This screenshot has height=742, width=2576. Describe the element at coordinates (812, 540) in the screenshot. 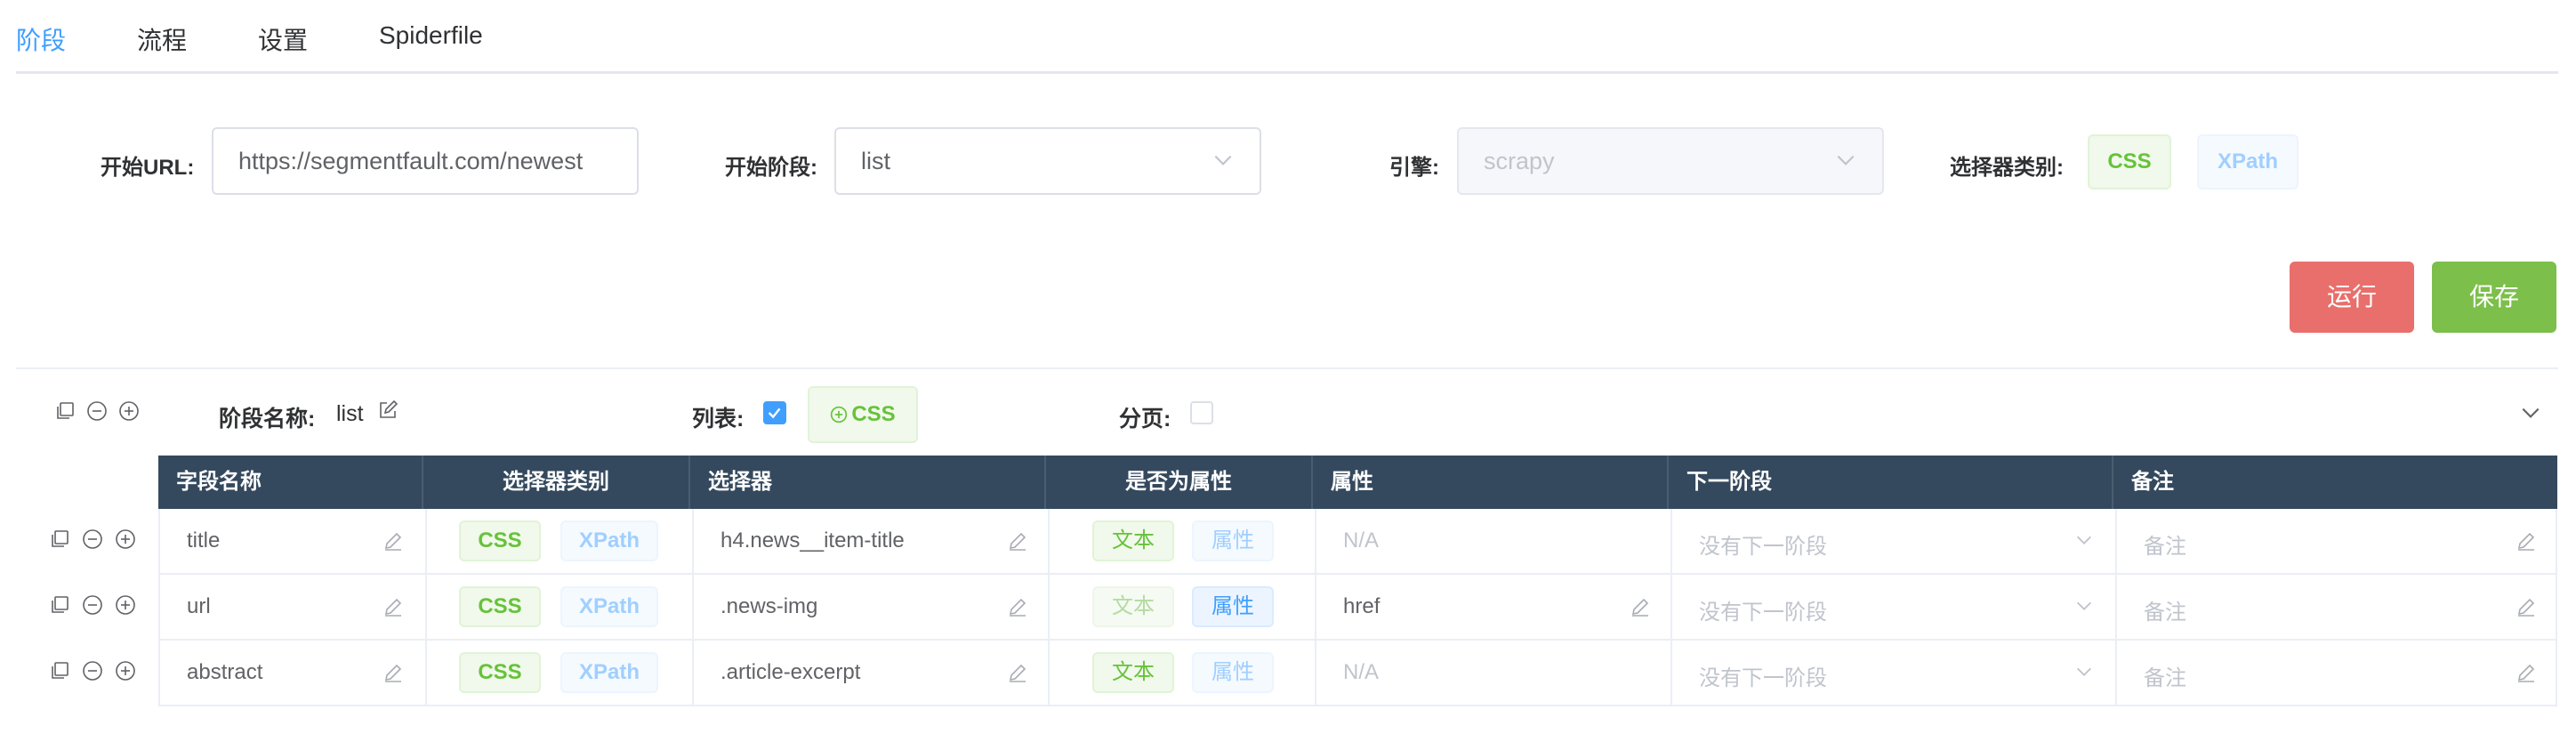

I see `selector-value: h4.news__item-title` at that location.